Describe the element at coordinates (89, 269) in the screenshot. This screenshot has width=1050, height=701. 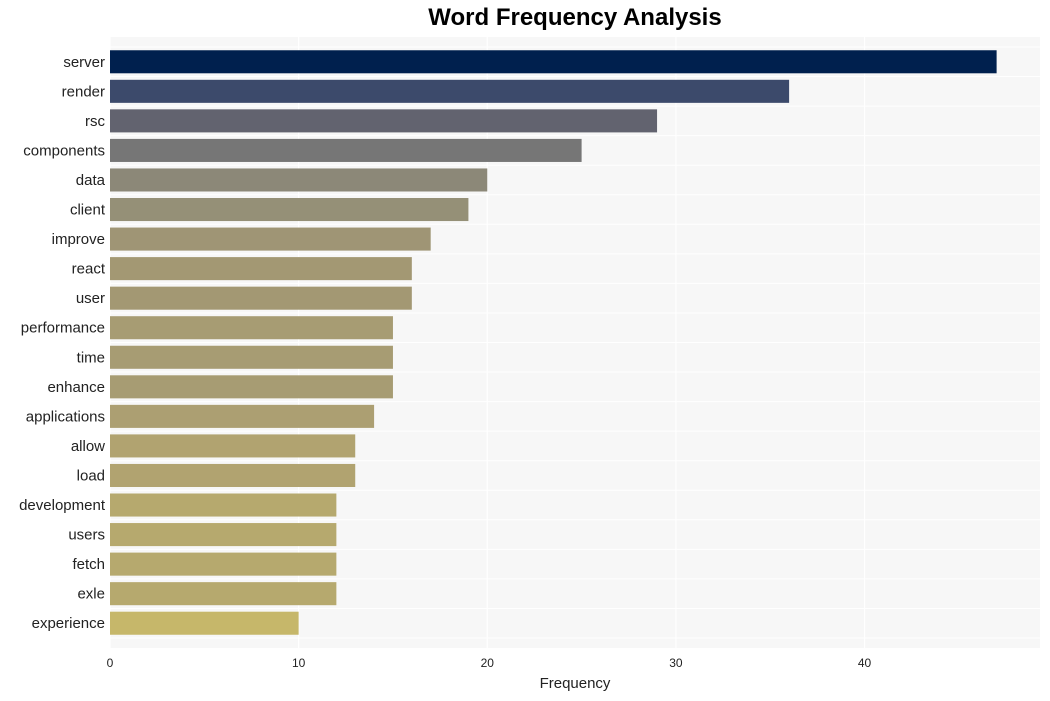
I see `y-tick-label: react` at that location.